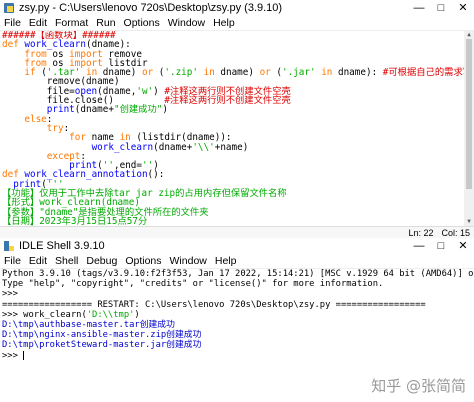 This screenshot has width=474, height=402. Describe the element at coordinates (469, 35) in the screenshot. I see `scroll-up-icon: ▲` at that location.